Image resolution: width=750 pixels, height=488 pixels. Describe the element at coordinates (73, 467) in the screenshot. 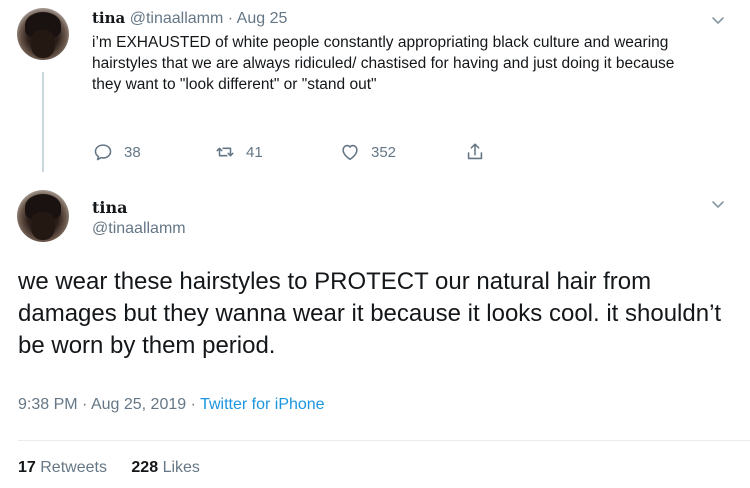

I see `retweets-label: Retweets` at that location.